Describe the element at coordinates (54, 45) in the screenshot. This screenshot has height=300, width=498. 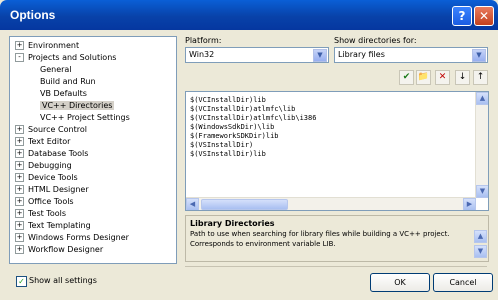
I see `tree-item-label: Environment` at that location.